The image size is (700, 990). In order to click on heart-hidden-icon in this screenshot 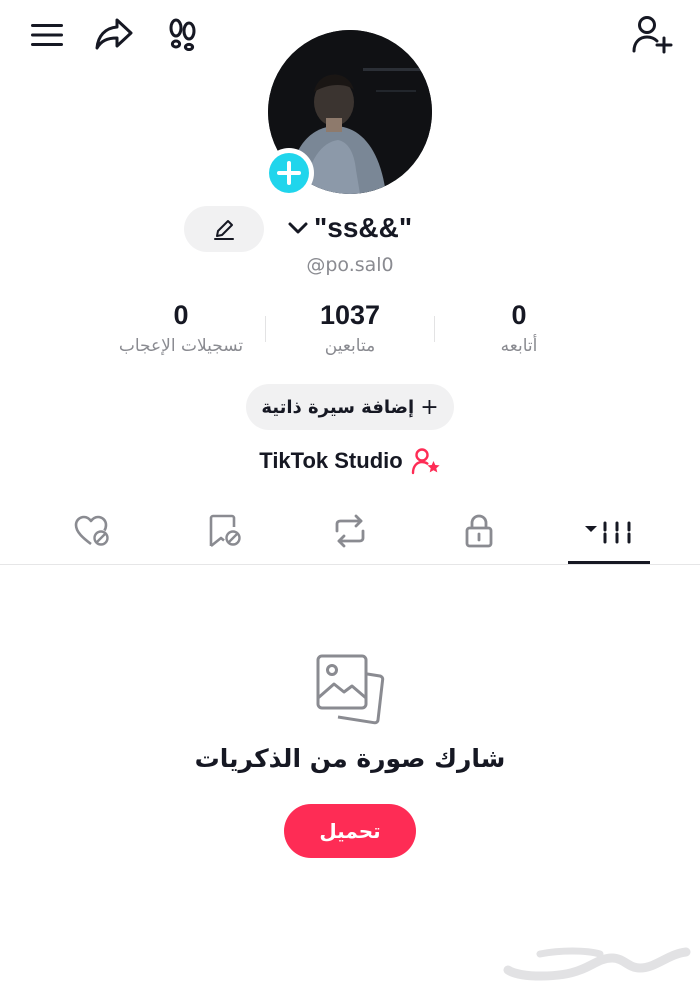, I will do `click(91, 530)`.